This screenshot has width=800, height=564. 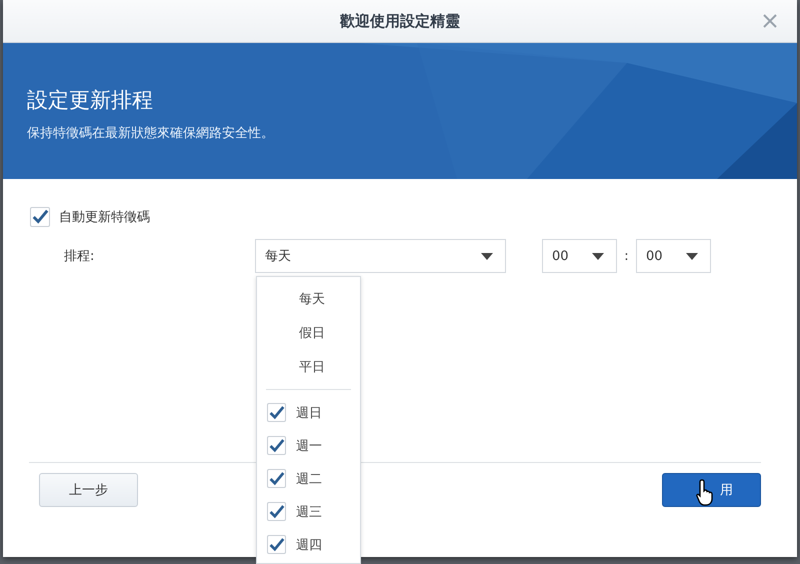 I want to click on schedule-label: 排程:, so click(x=80, y=256).